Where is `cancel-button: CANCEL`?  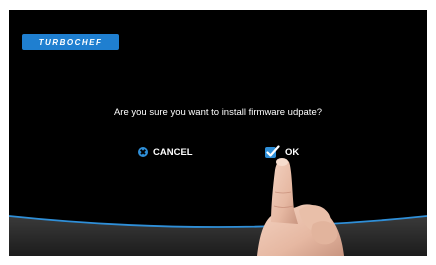 cancel-button: CANCEL is located at coordinates (165, 152).